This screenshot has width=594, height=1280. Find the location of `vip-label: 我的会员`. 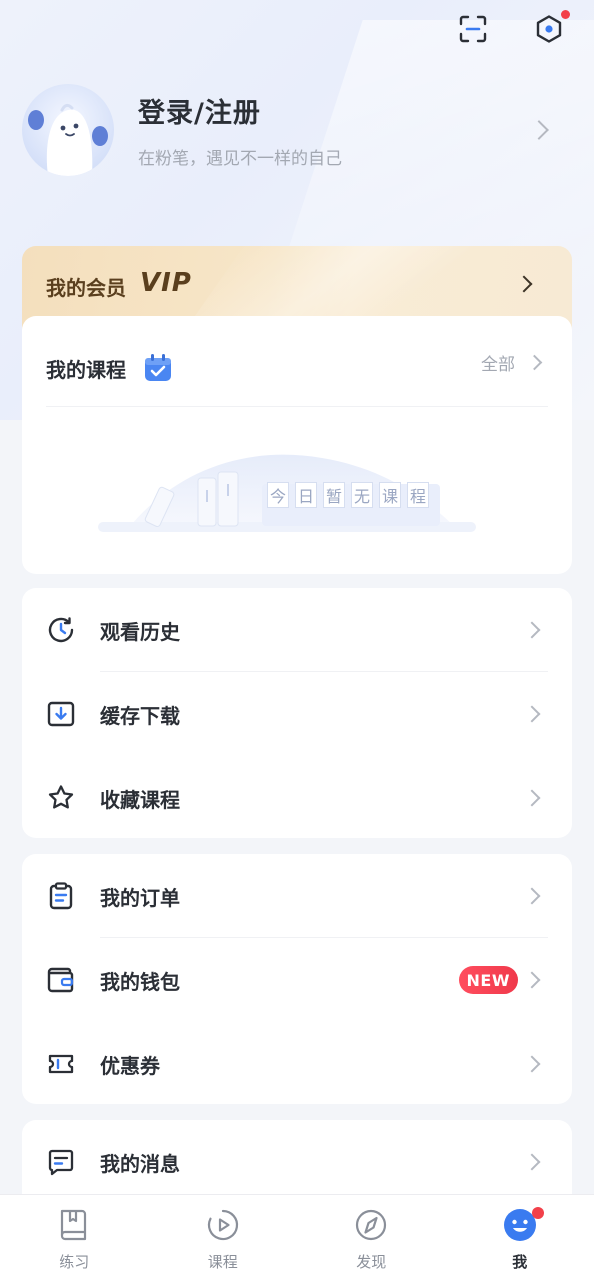

vip-label: 我的会员 is located at coordinates (86, 288).